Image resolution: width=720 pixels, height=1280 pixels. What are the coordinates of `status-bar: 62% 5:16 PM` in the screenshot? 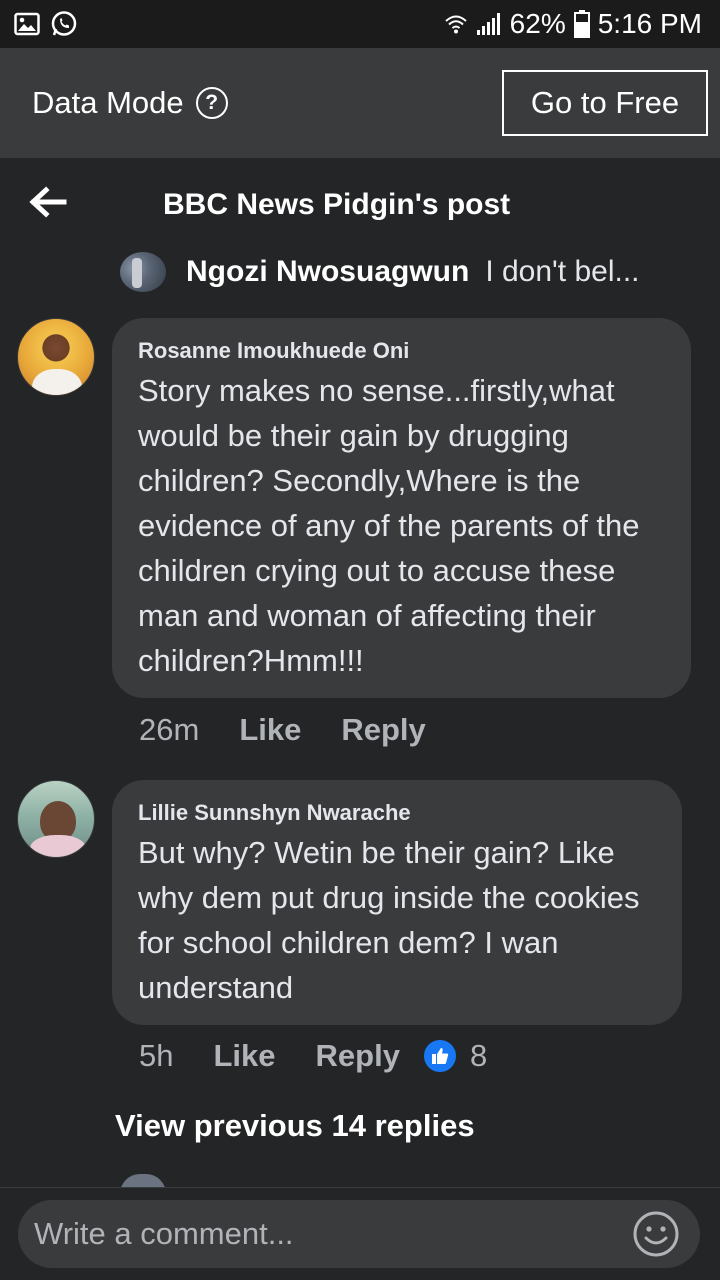 It's located at (360, 24).